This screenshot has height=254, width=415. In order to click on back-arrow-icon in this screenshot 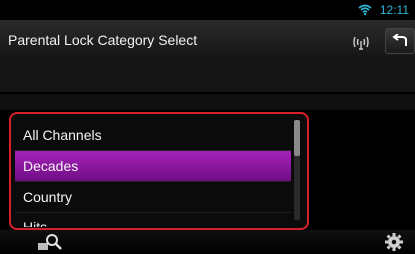, I will do `click(399, 40)`.